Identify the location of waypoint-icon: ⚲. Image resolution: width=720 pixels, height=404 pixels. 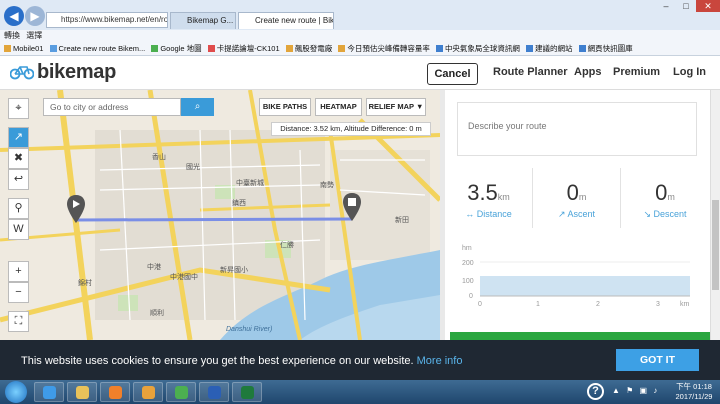
(18, 208).